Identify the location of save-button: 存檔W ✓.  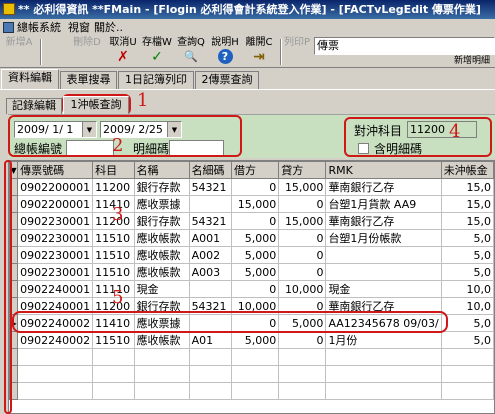
(157, 52).